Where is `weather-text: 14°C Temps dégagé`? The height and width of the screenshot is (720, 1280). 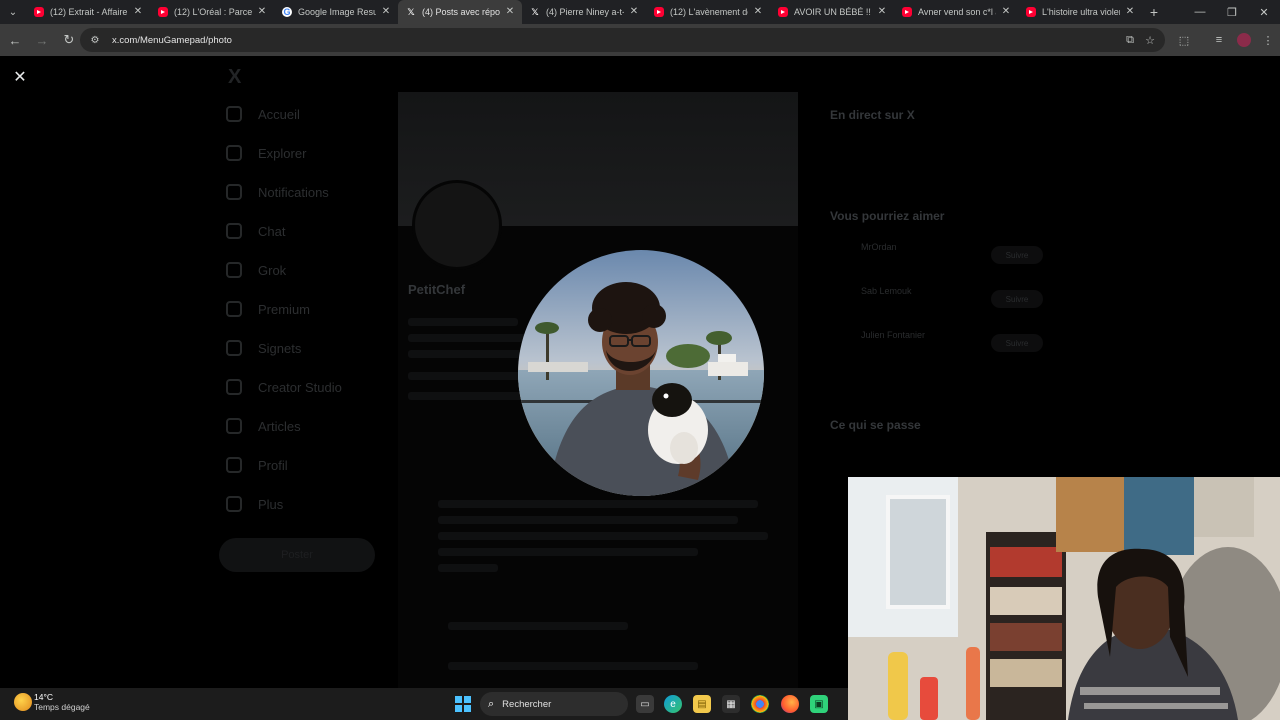
weather-text: 14°C Temps dégagé is located at coordinates (62, 702).